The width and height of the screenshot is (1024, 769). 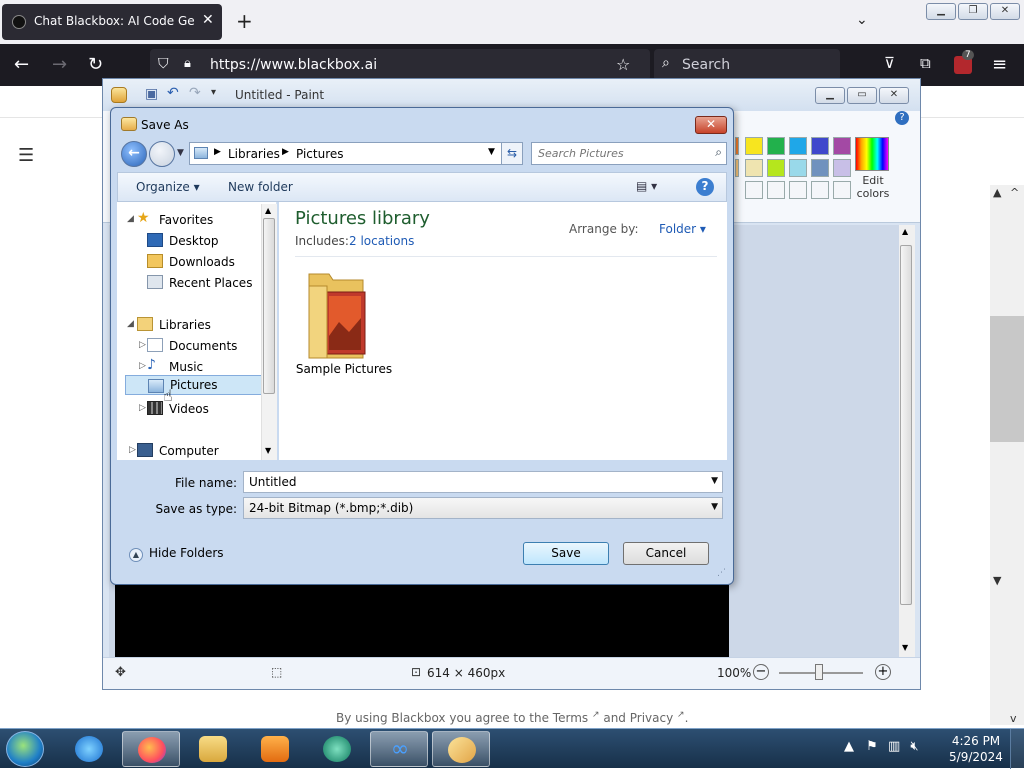 I want to click on organize-button: Organize ▾, so click(x=168, y=187).